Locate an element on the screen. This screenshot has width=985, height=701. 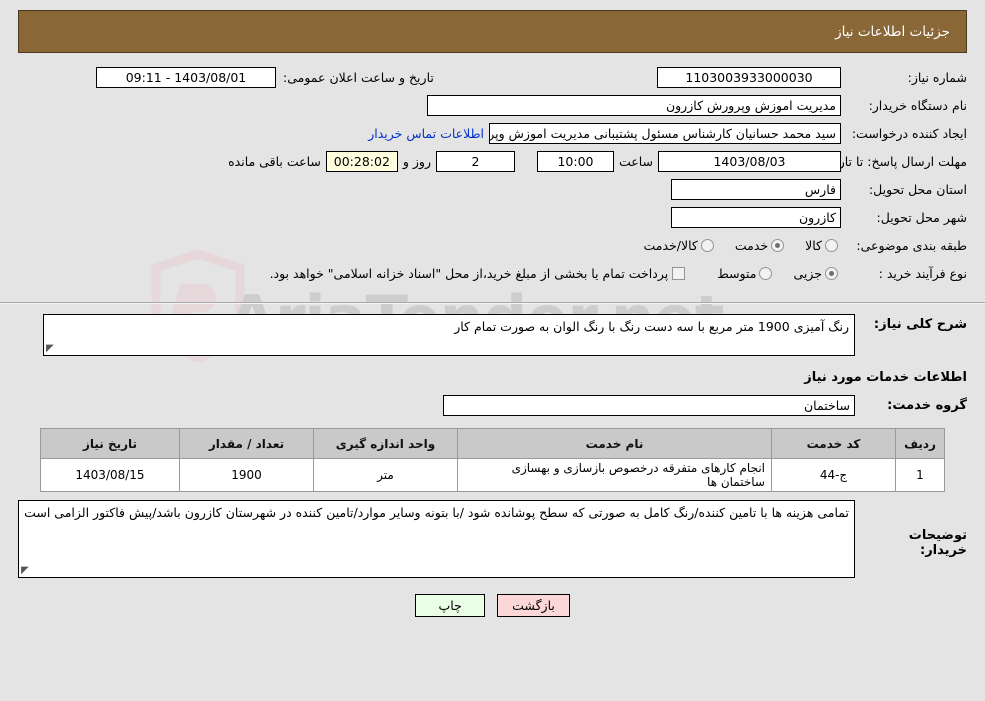
purchase-option-jozi: جزیی is located at coordinates (817, 273).